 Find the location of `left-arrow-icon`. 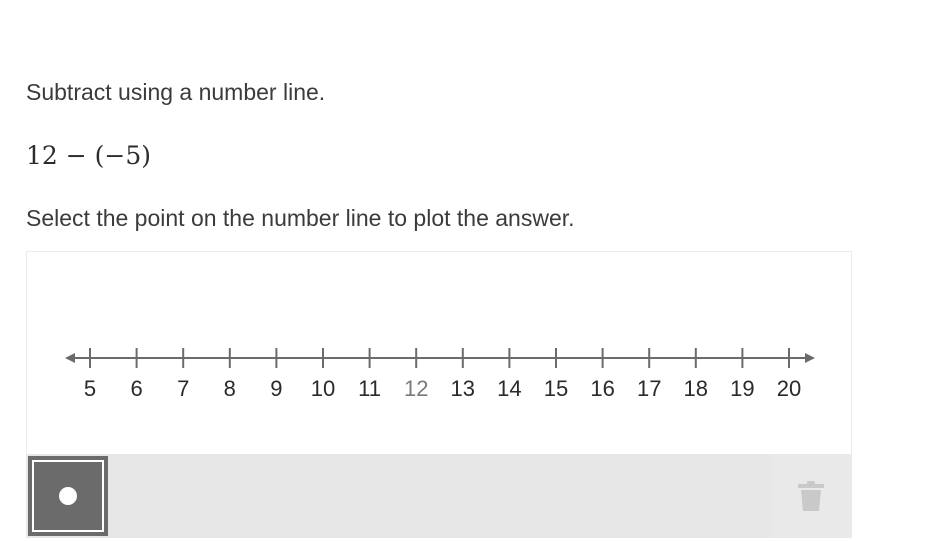

left-arrow-icon is located at coordinates (70, 358).